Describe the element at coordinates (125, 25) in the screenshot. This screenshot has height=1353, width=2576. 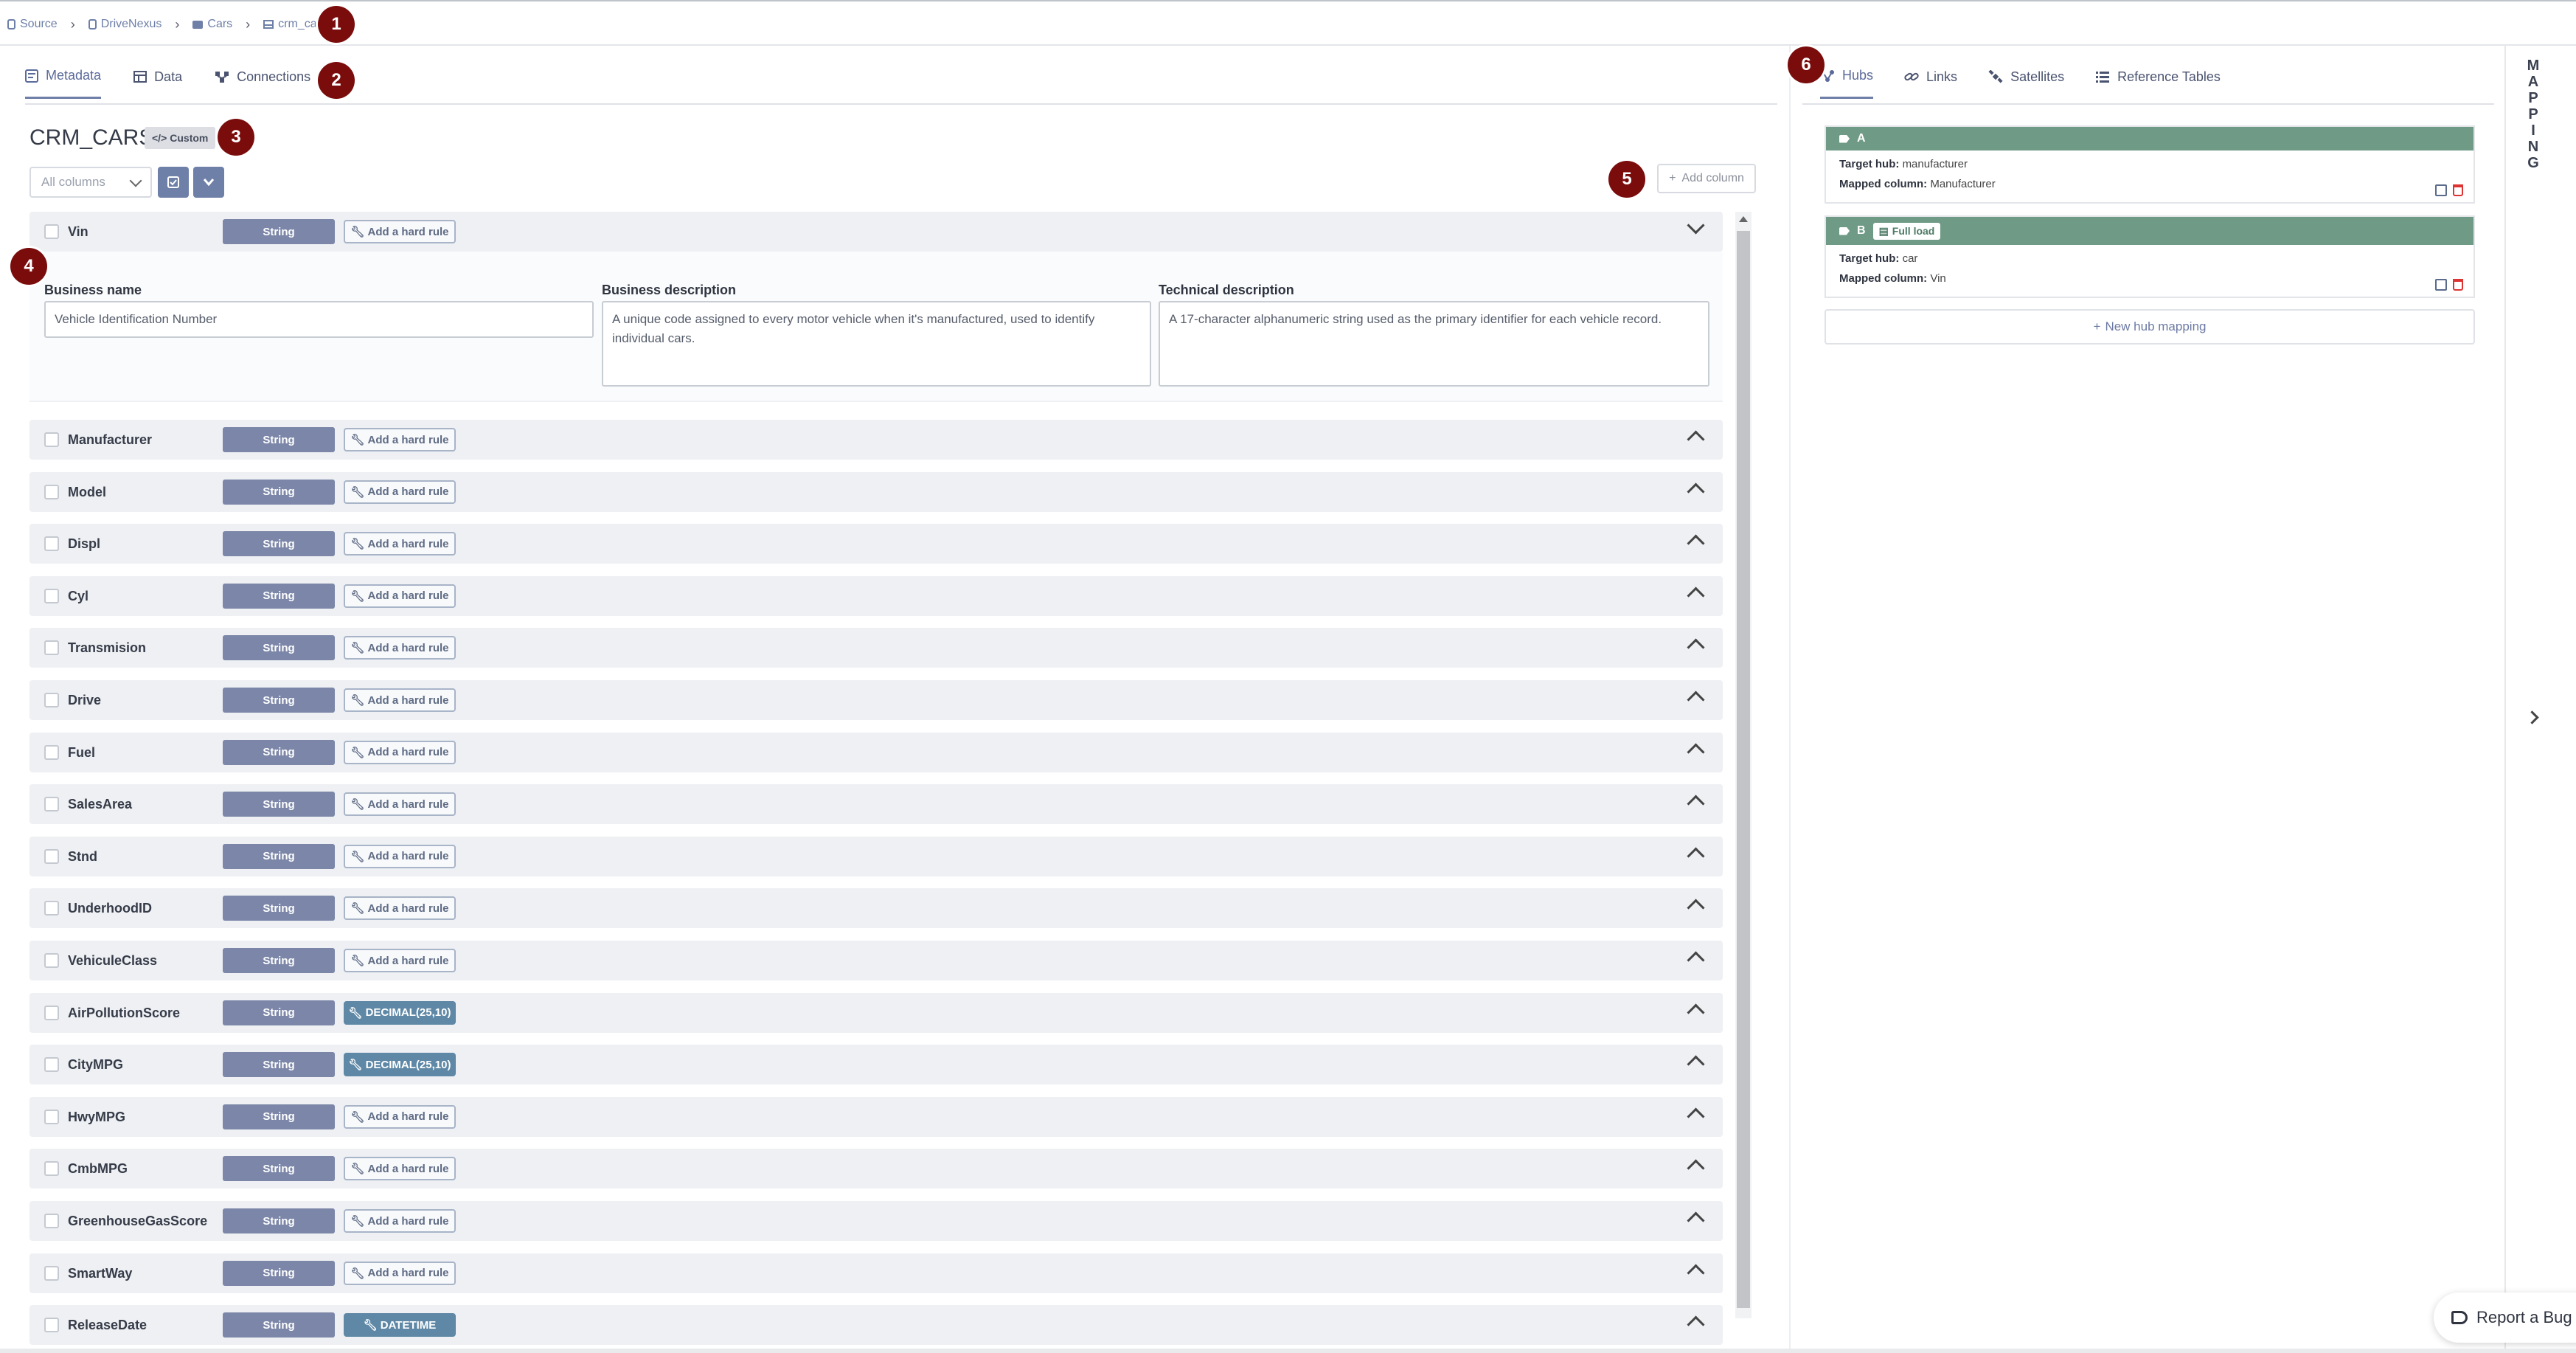
I see `breadcrumb-project: DriveNexus` at that location.